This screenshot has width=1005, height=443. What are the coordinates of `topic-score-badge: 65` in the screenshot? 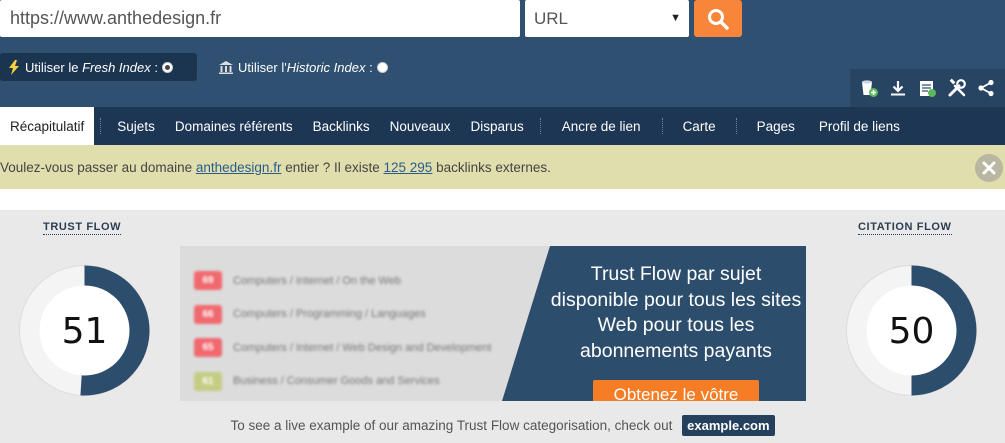 It's located at (208, 348).